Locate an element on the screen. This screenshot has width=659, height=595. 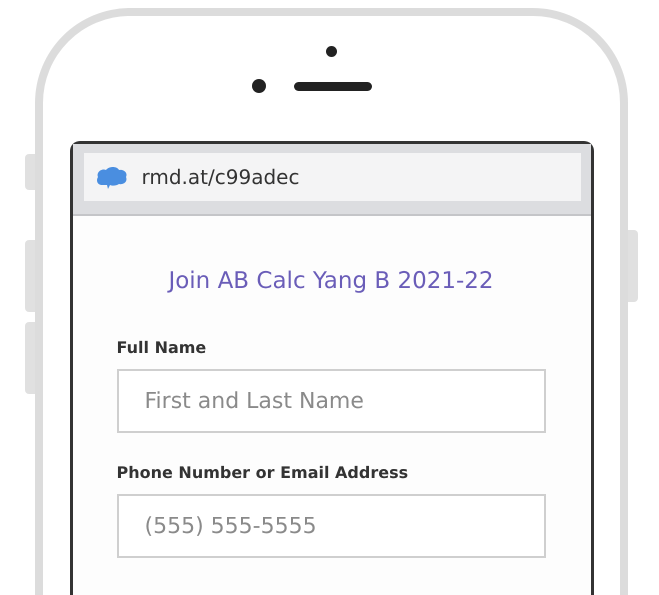
speech-bubble-icon is located at coordinates (112, 177).